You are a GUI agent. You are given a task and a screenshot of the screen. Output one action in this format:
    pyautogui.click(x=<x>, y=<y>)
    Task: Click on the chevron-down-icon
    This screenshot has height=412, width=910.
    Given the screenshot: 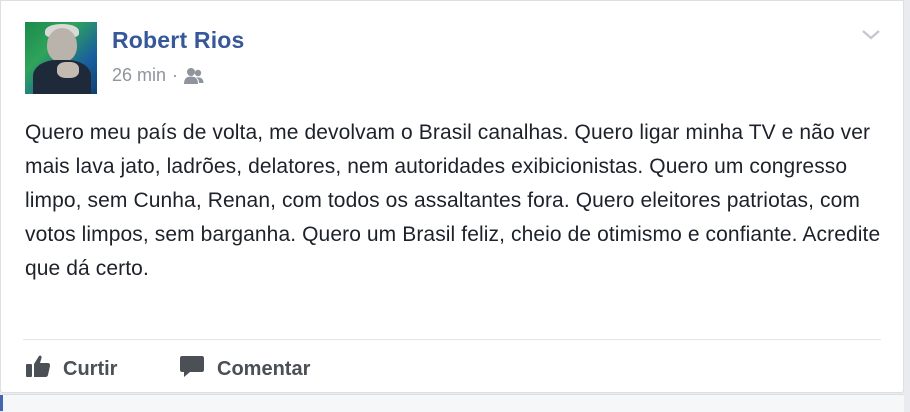 What is the action you would take?
    pyautogui.click(x=871, y=35)
    